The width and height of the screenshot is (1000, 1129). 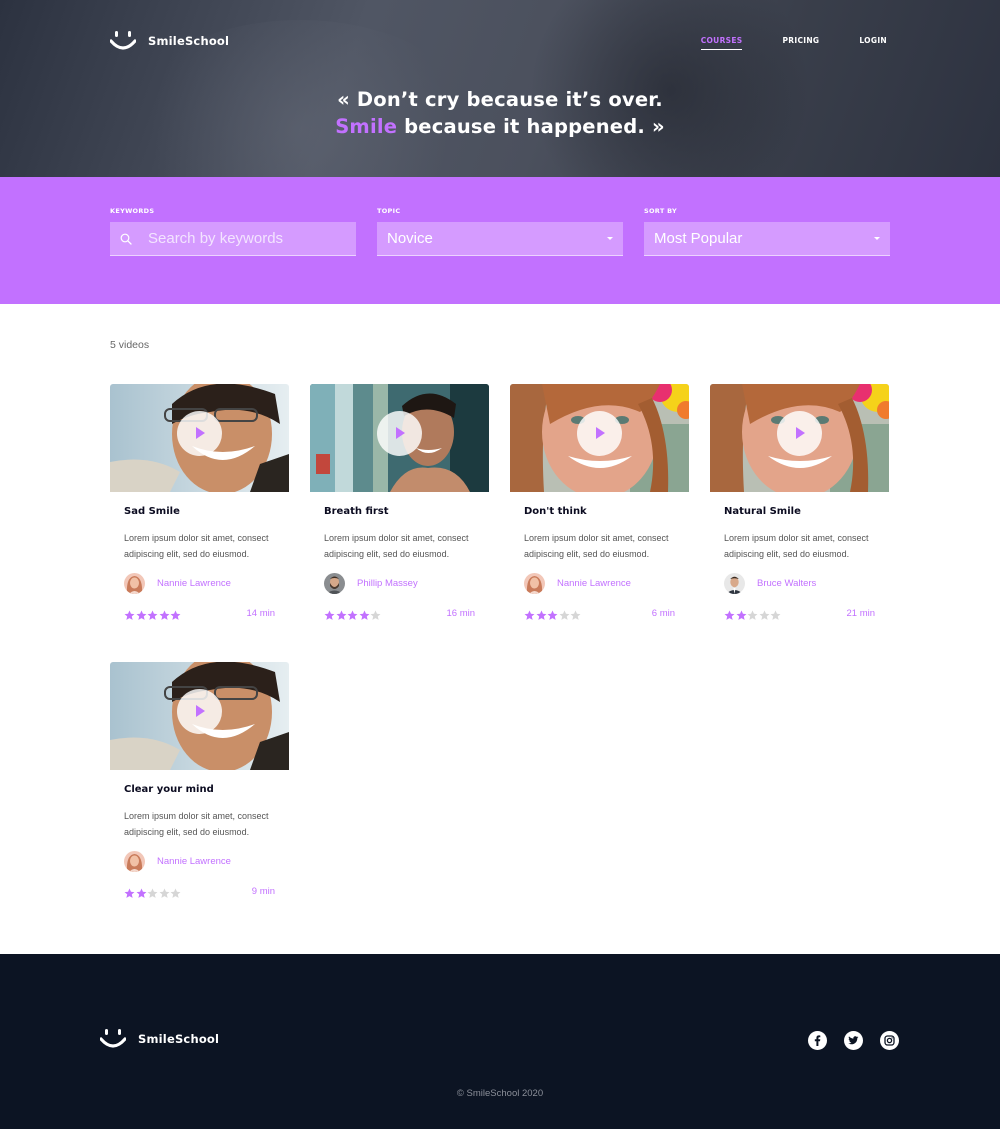 What do you see at coordinates (762, 511) in the screenshot?
I see `video-title: Natural Smile` at bounding box center [762, 511].